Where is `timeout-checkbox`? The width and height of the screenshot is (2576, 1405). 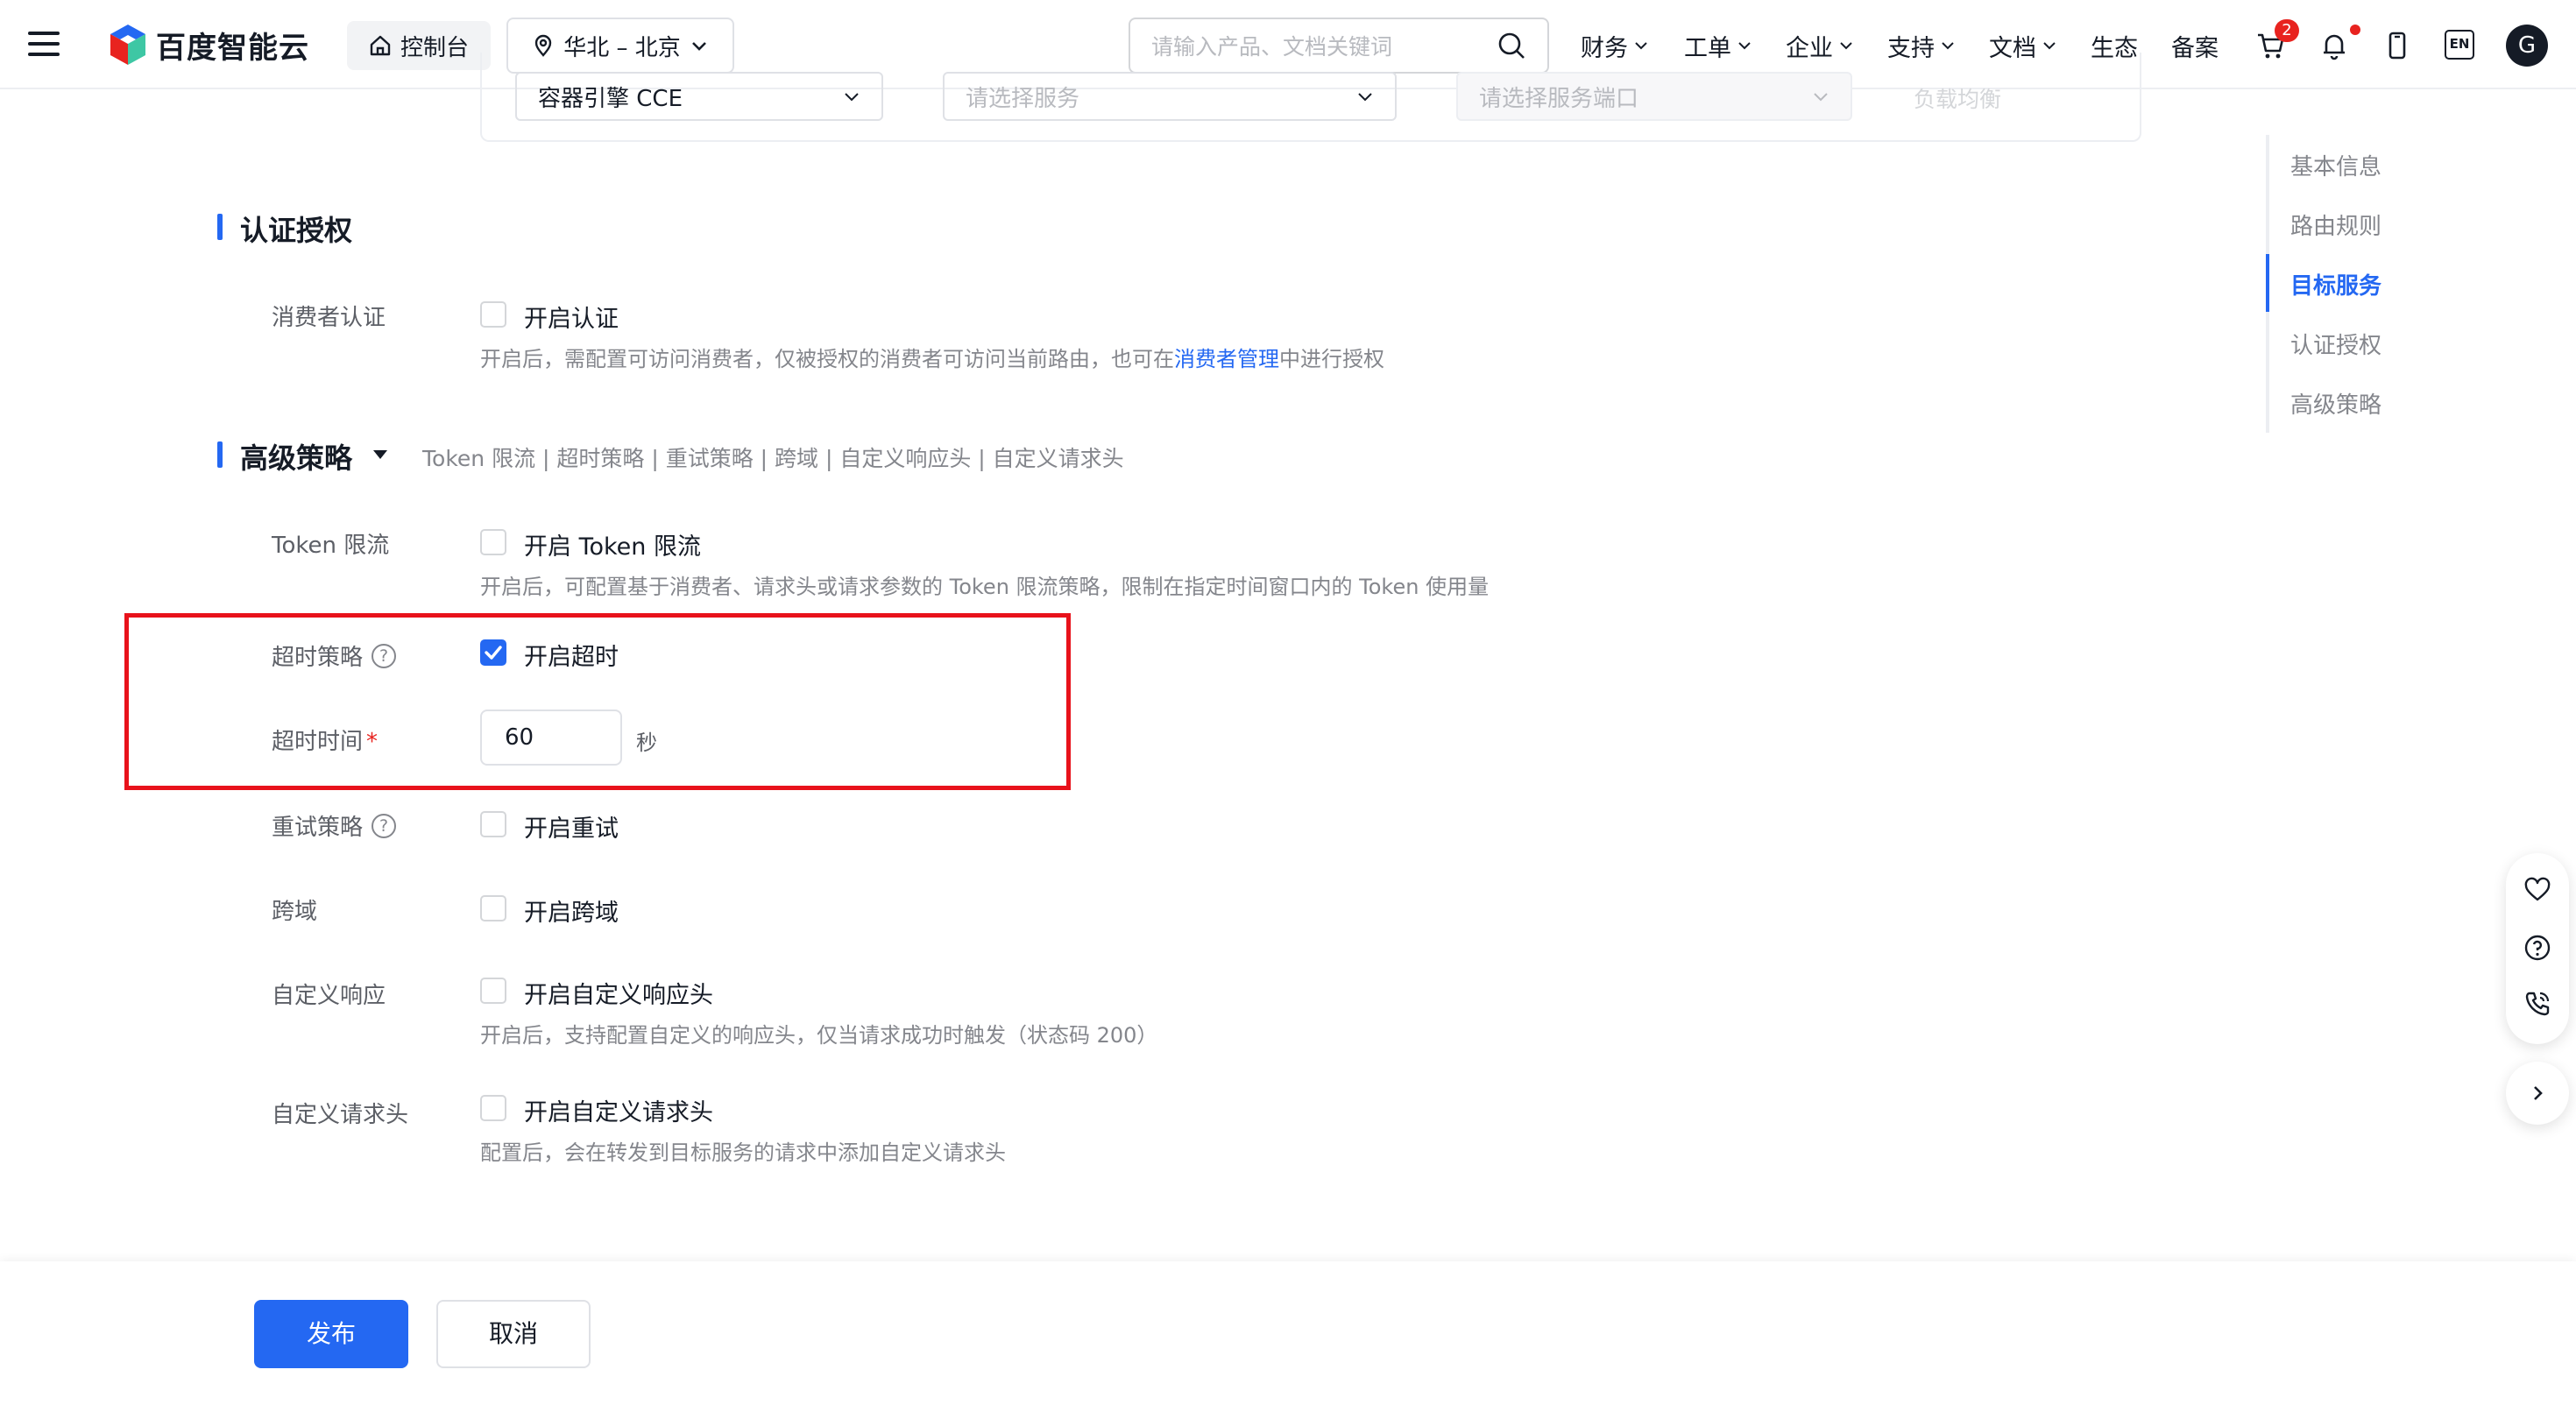
timeout-checkbox is located at coordinates (493, 652).